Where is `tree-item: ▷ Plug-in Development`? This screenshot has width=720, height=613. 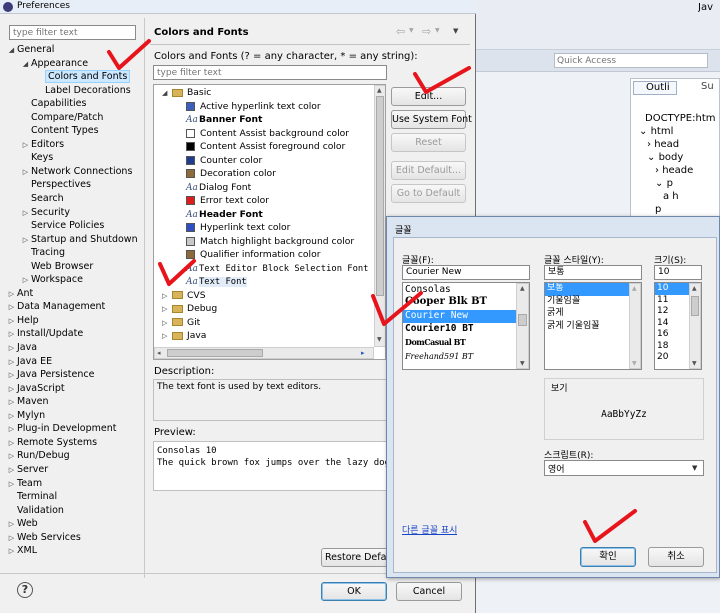 tree-item: ▷ Plug-in Development is located at coordinates (73, 429).